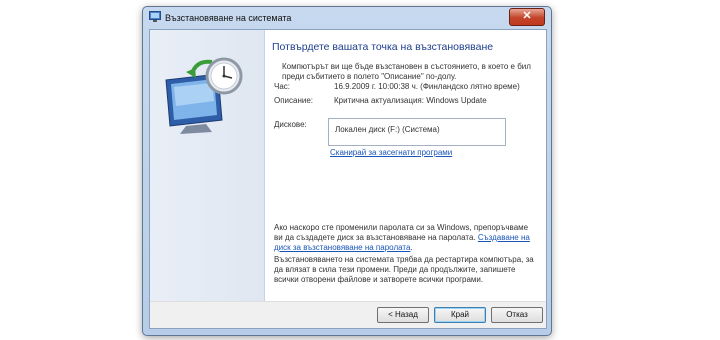 The image size is (720, 340). Describe the element at coordinates (204, 95) in the screenshot. I see `restore-clock-illustration` at that location.